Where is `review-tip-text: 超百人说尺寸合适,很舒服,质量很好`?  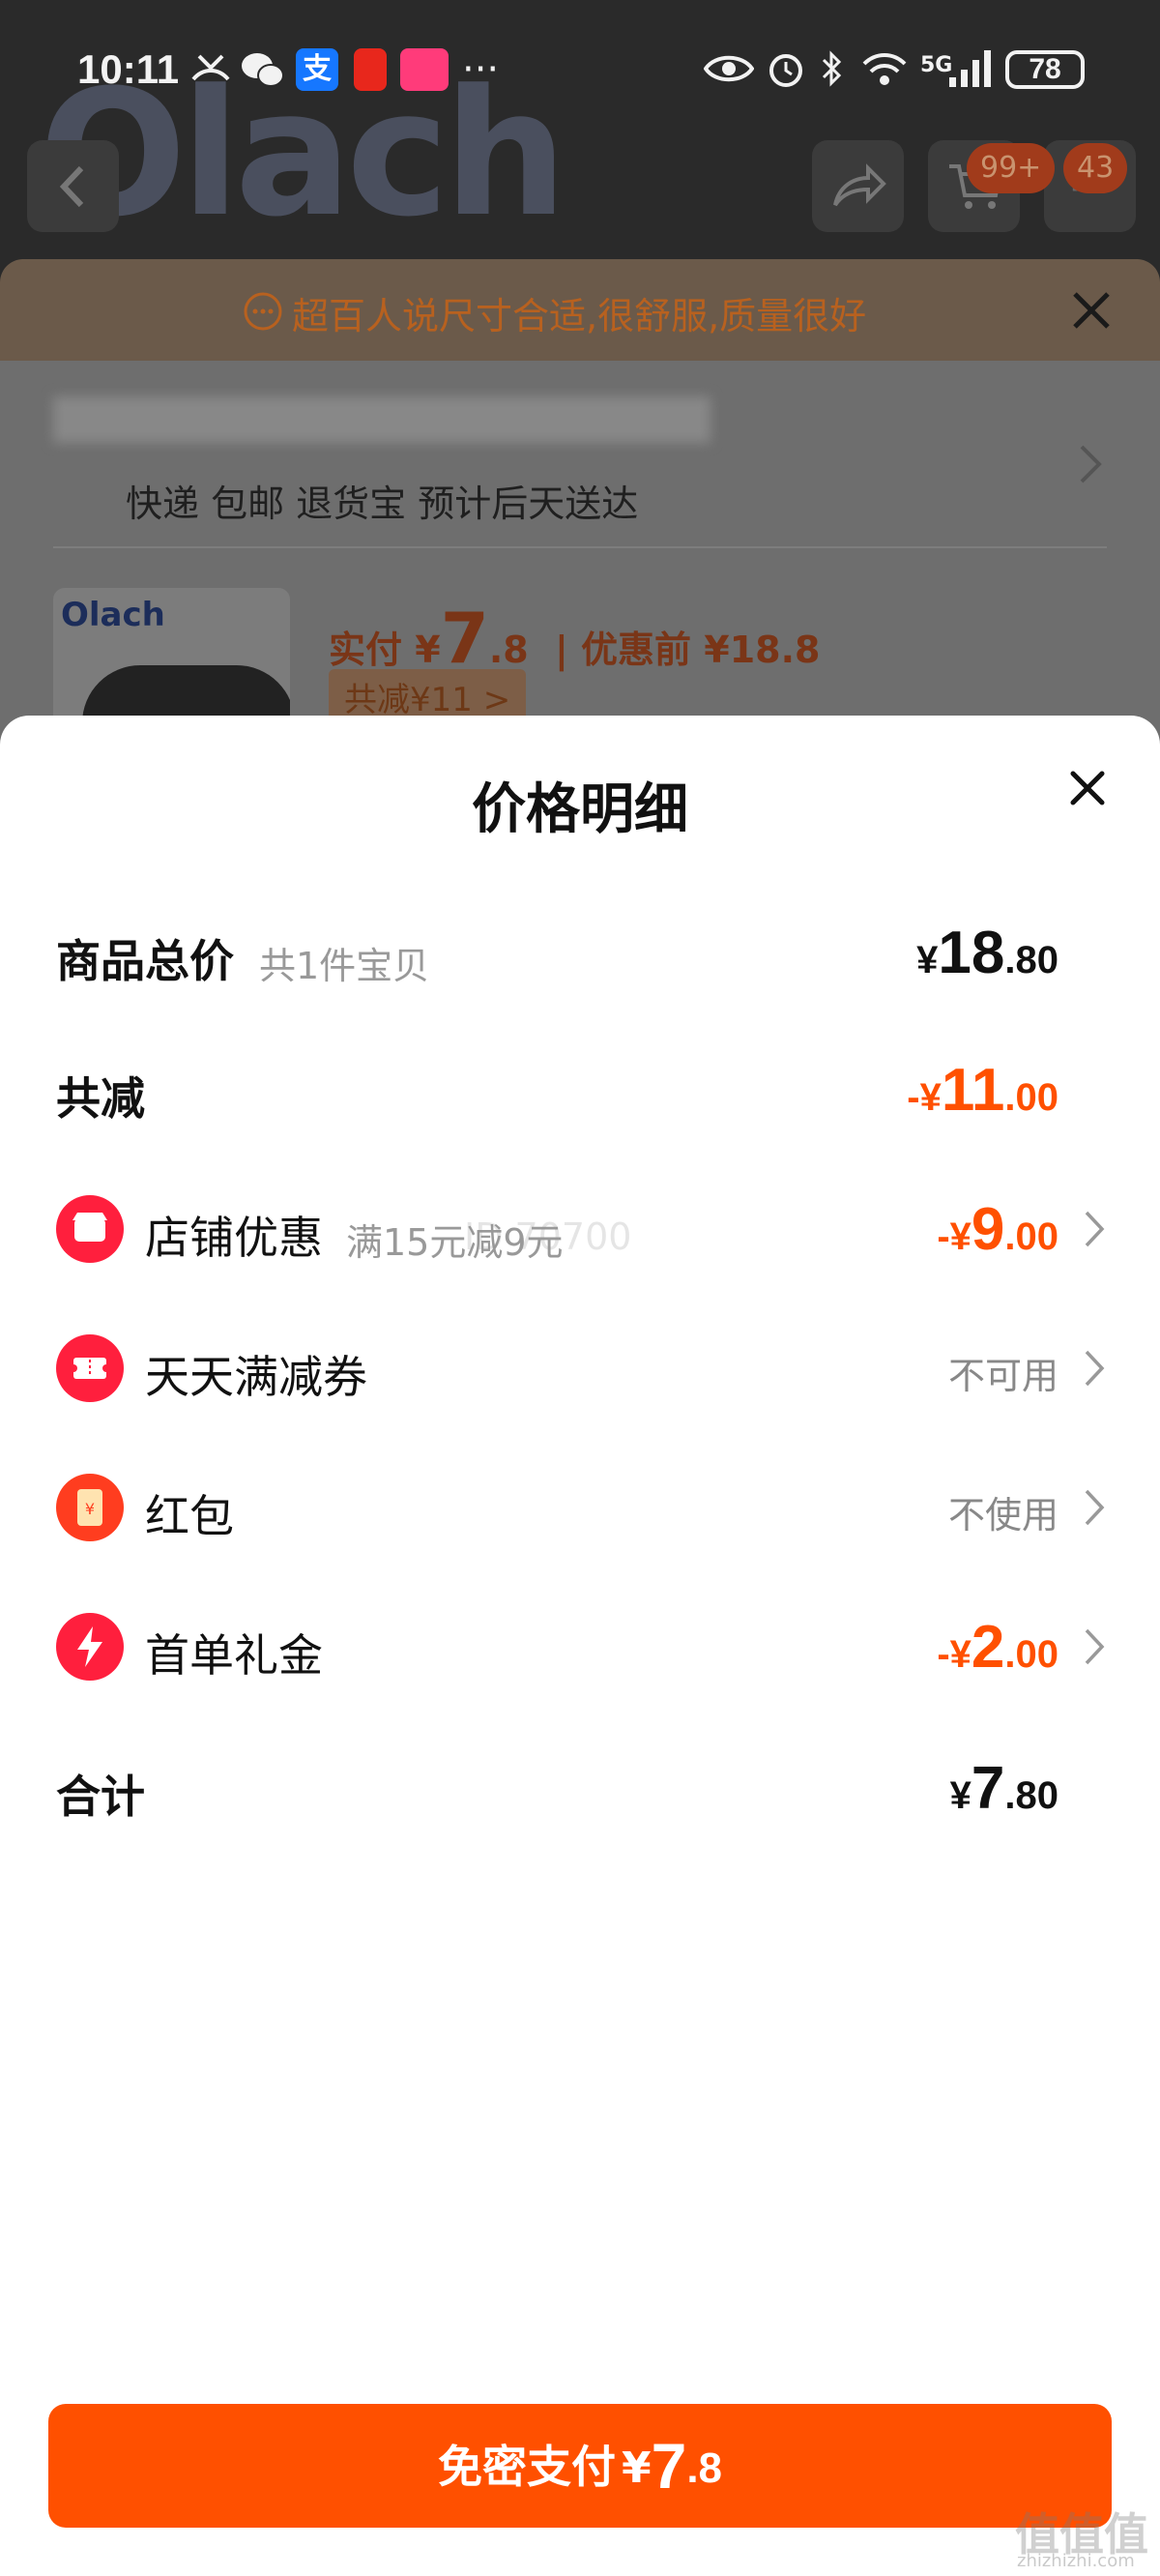 review-tip-text: 超百人说尺寸合适,很舒服,质量很好 is located at coordinates (579, 316).